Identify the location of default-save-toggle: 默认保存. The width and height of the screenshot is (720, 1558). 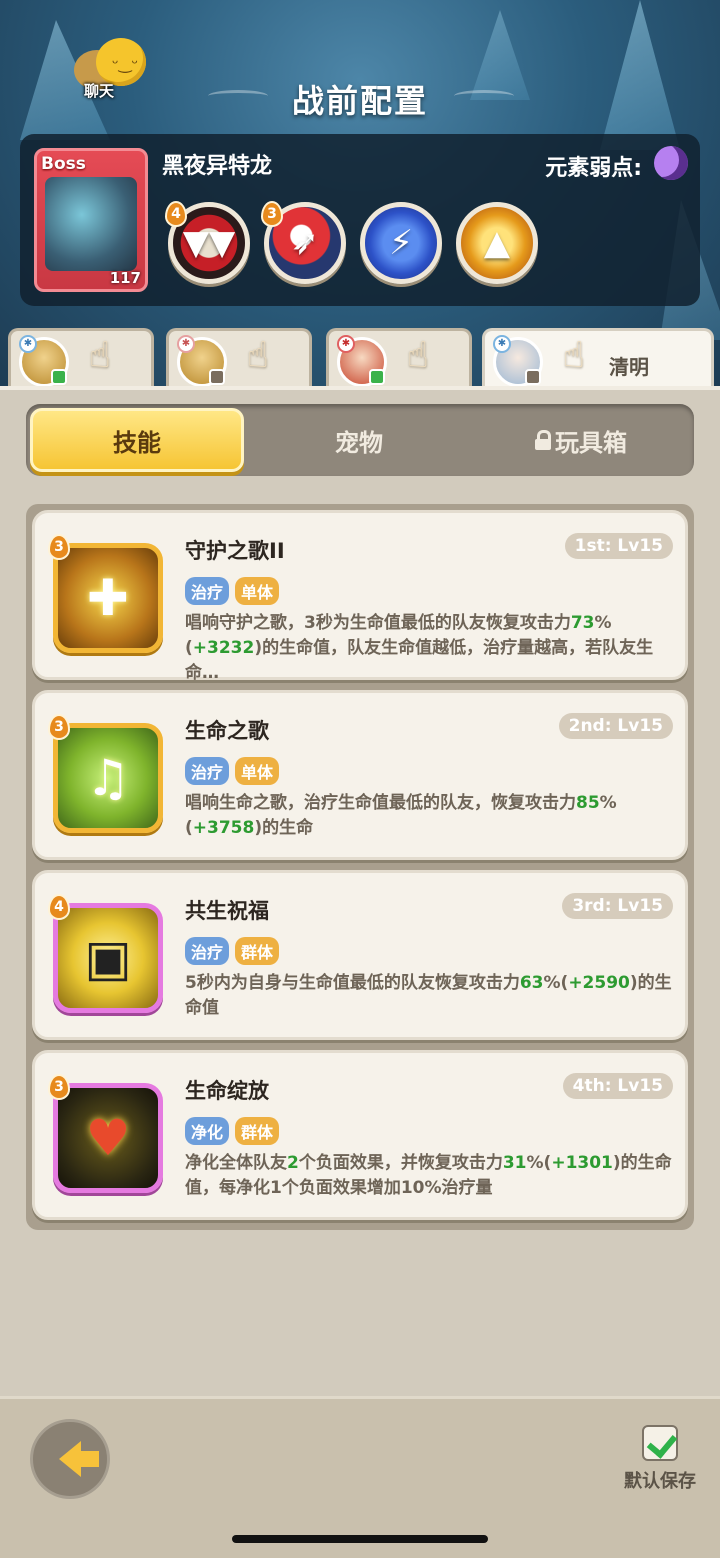
(660, 1459).